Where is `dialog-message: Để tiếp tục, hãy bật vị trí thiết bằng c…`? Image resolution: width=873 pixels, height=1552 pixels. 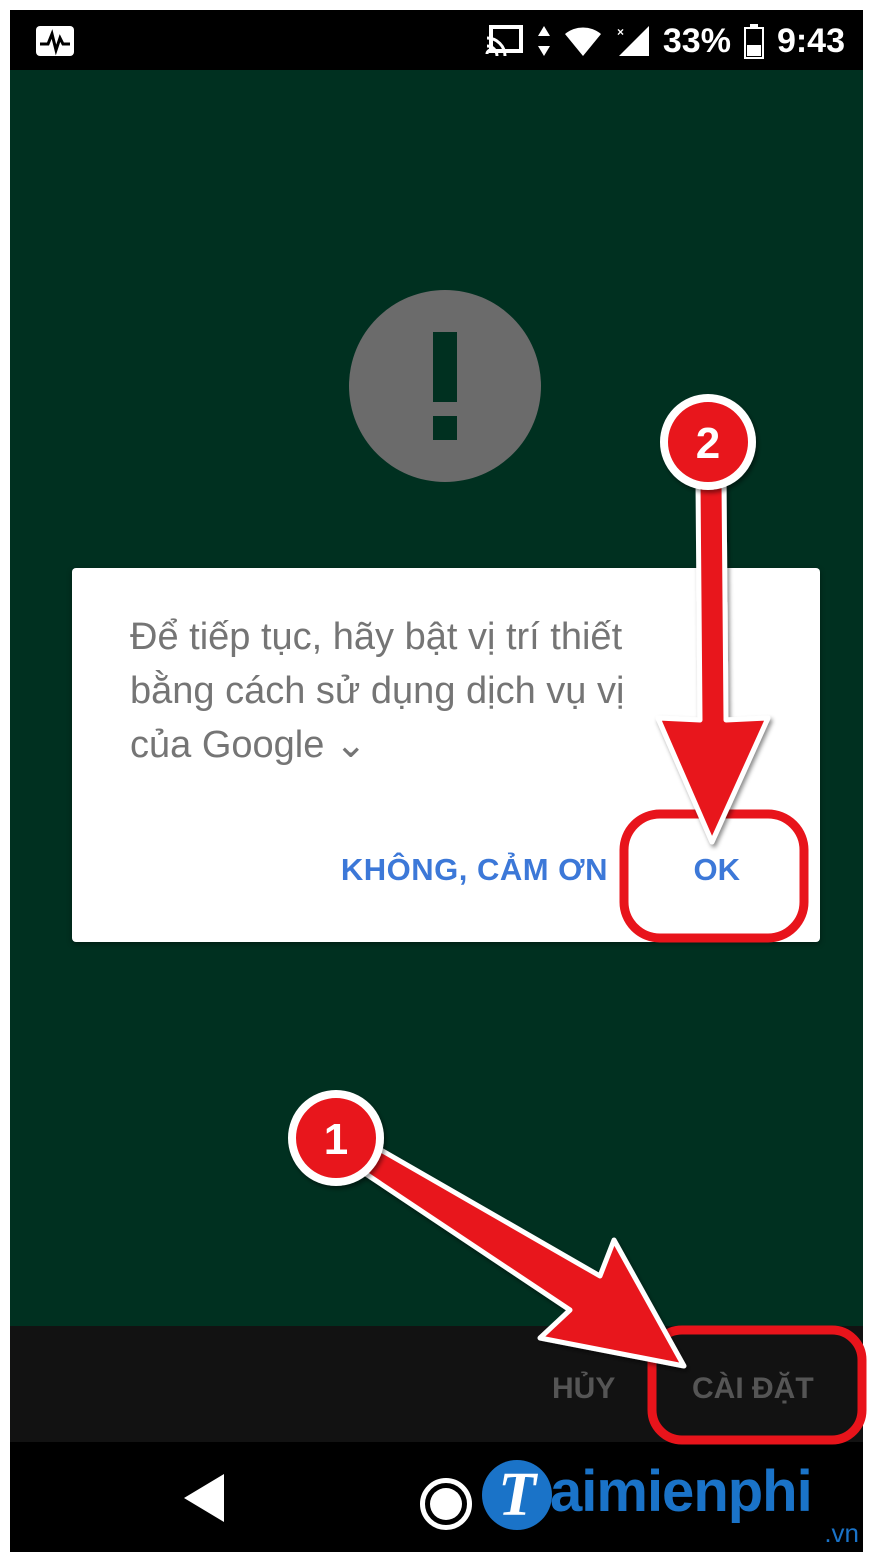
dialog-message: Để tiếp tục, hãy bật vị trí thiết bằng c… is located at coordinates (410, 691).